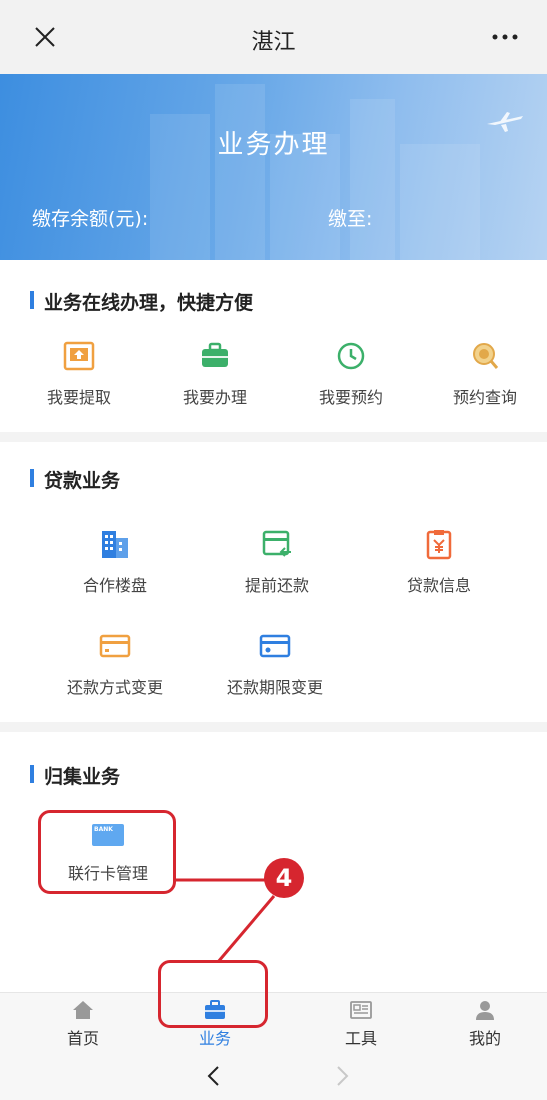 This screenshot has height=1100, width=547. I want to click on page-title: 湛江, so click(273, 42).